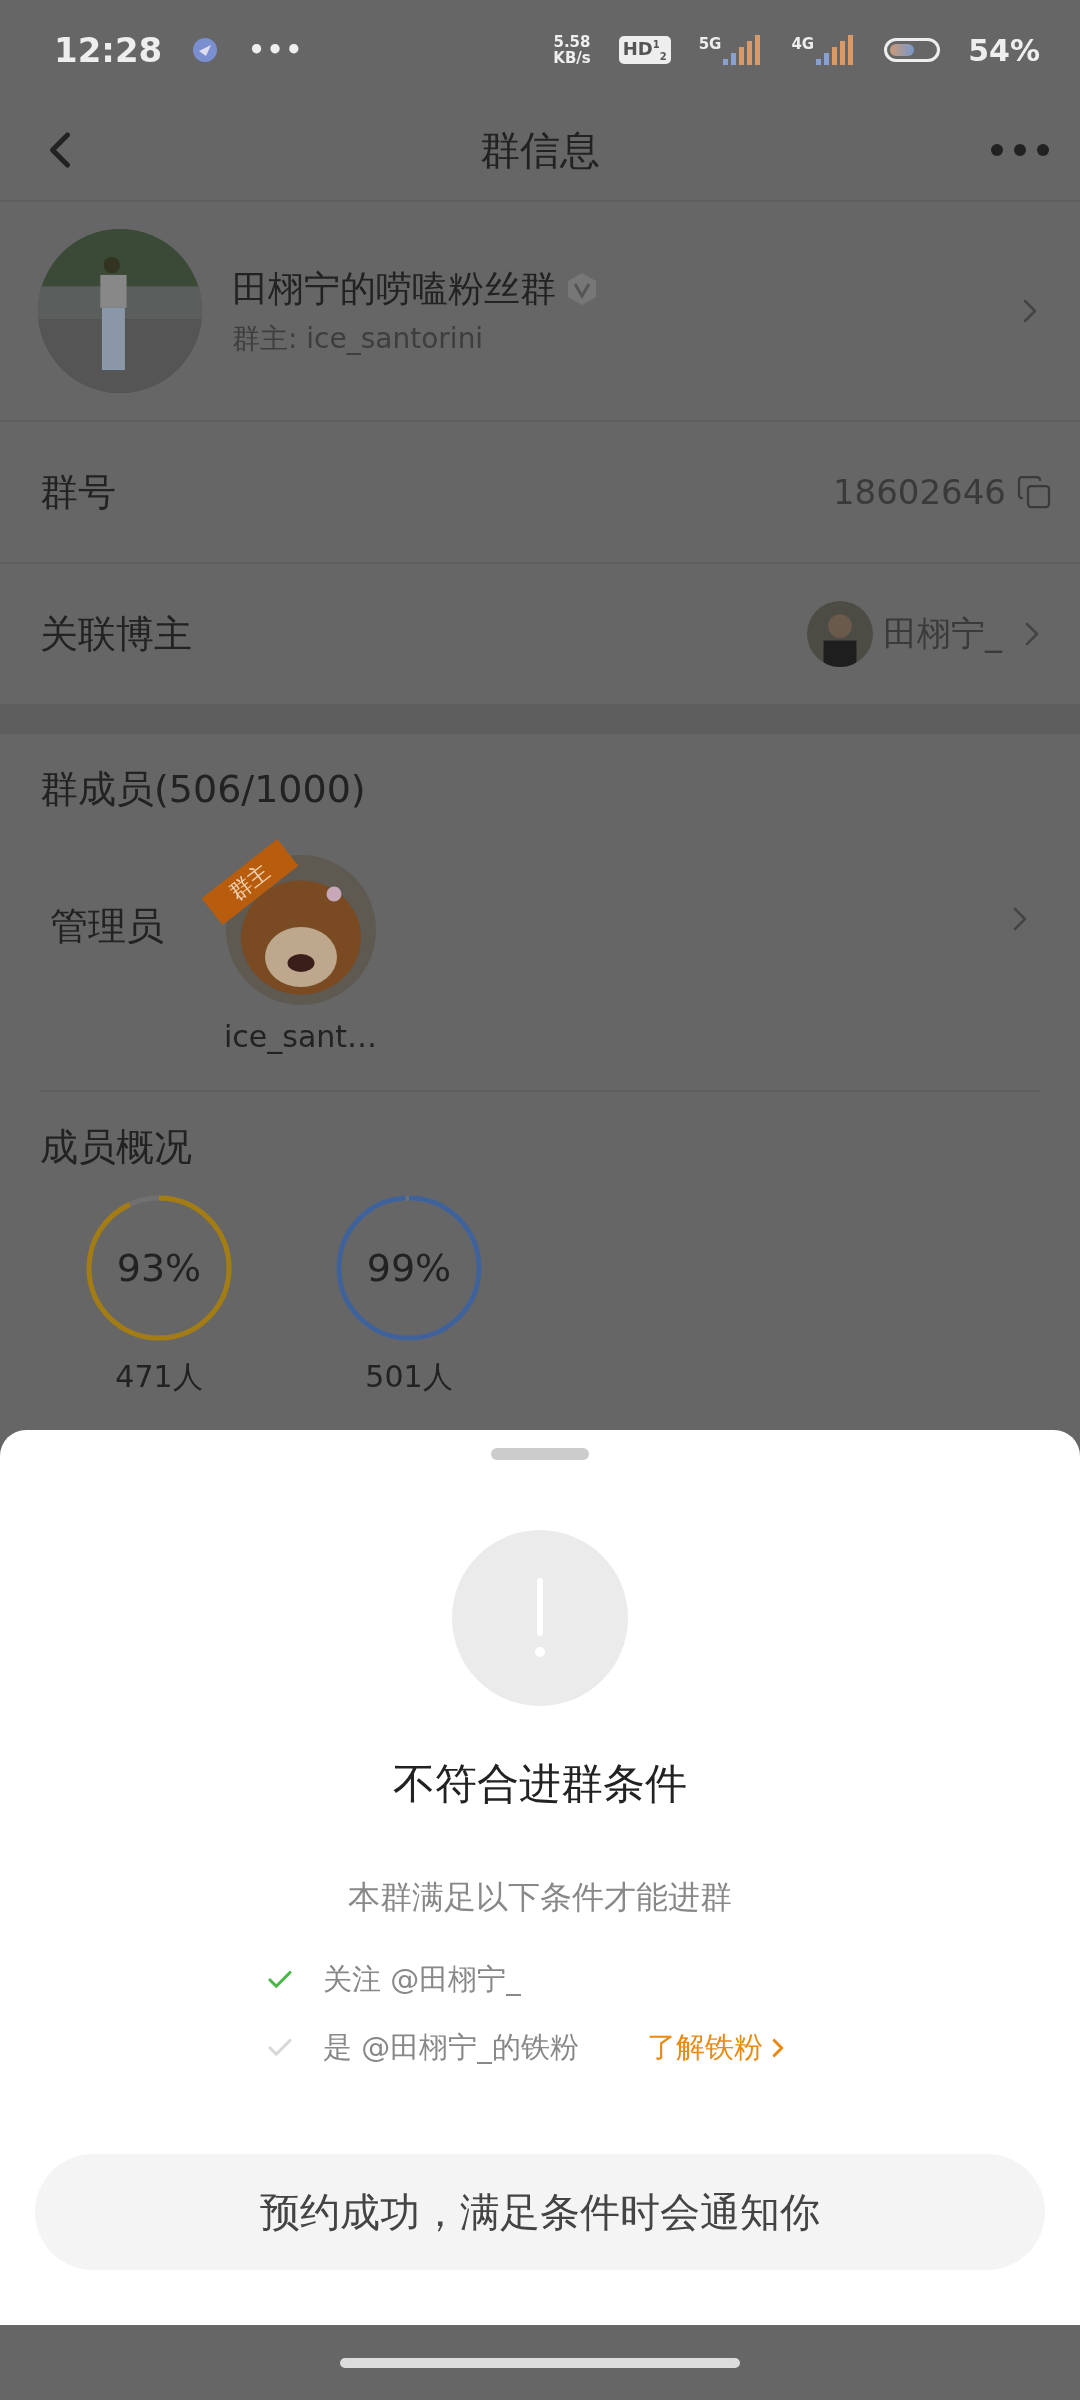 The height and width of the screenshot is (2400, 1080). What do you see at coordinates (803, 44) in the screenshot?
I see `network-type: 4G` at bounding box center [803, 44].